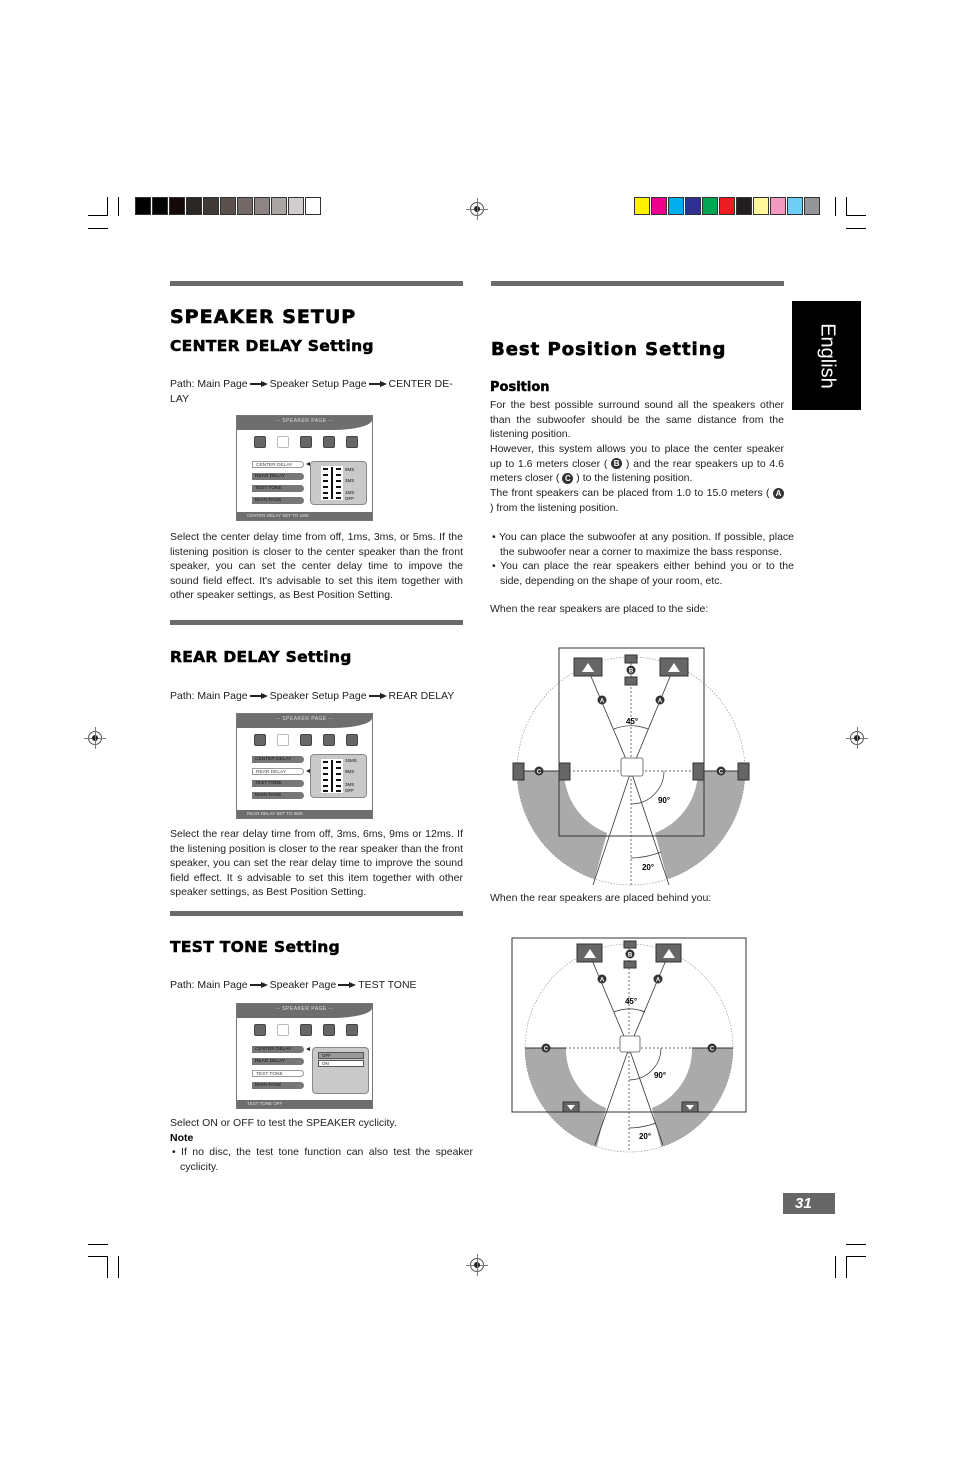 The image size is (954, 1475). I want to click on center-delay-heading: CENTER DELAY Setting, so click(272, 346).